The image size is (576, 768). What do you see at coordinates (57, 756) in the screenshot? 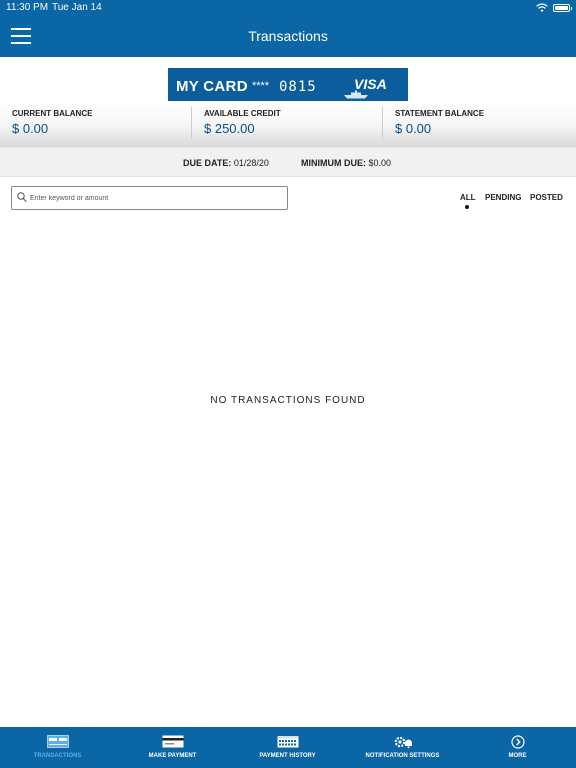
I see `tab-transactions-label: TRANSACTIONS` at bounding box center [57, 756].